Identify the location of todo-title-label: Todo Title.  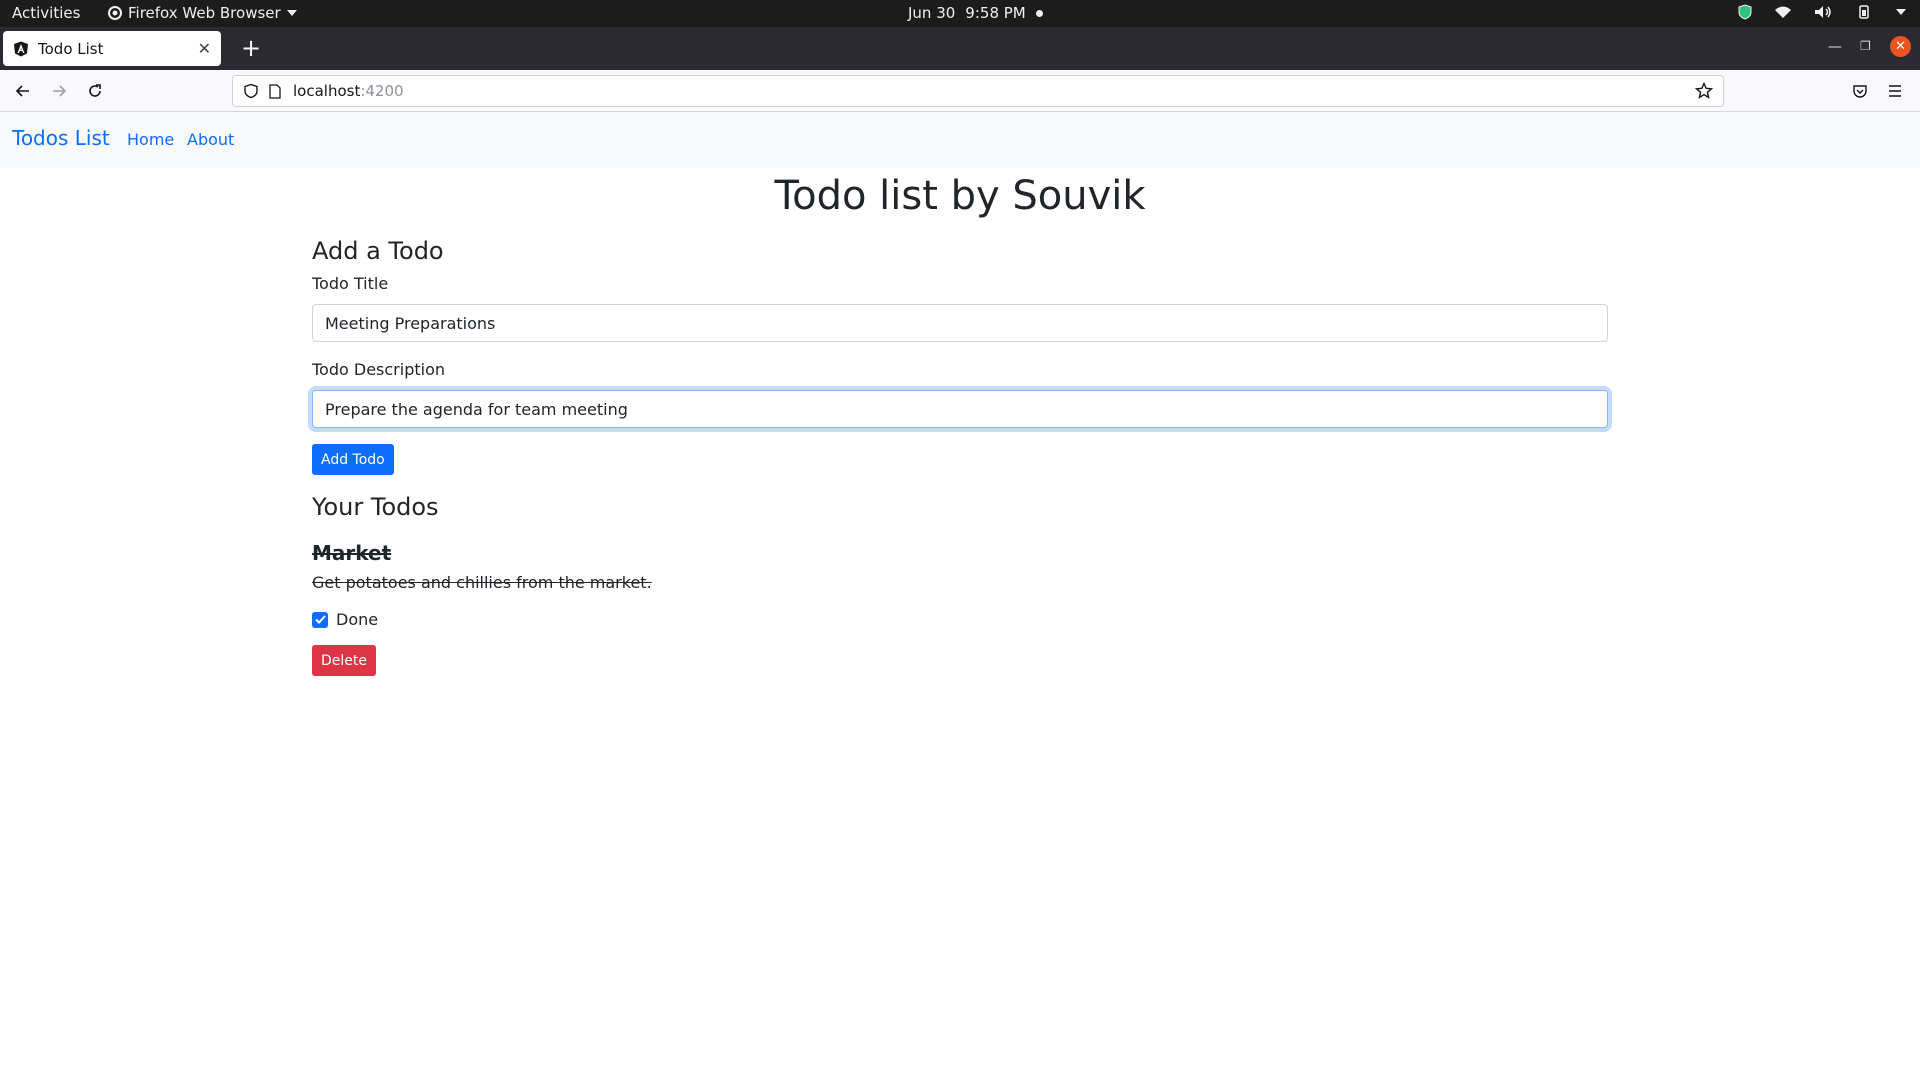
(350, 283).